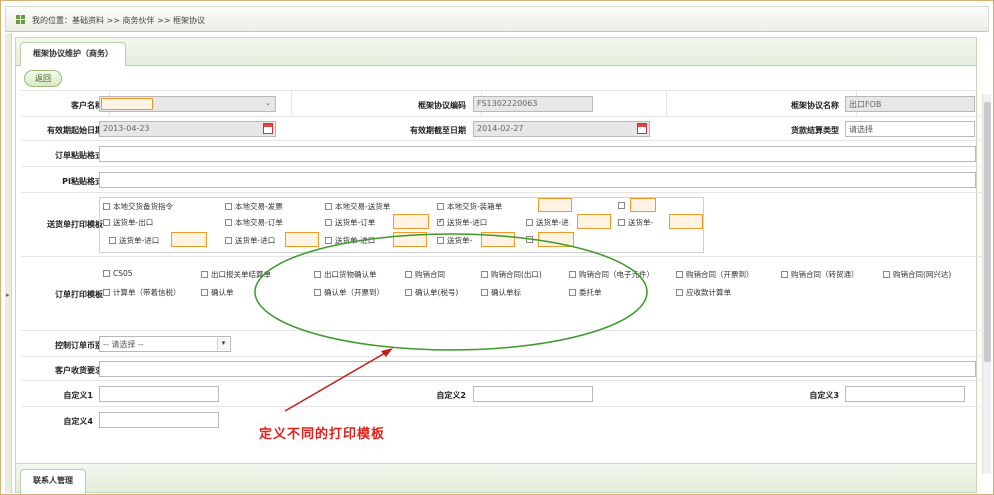  I want to click on row-pi-format: PI粘贴格式, so click(501, 180).